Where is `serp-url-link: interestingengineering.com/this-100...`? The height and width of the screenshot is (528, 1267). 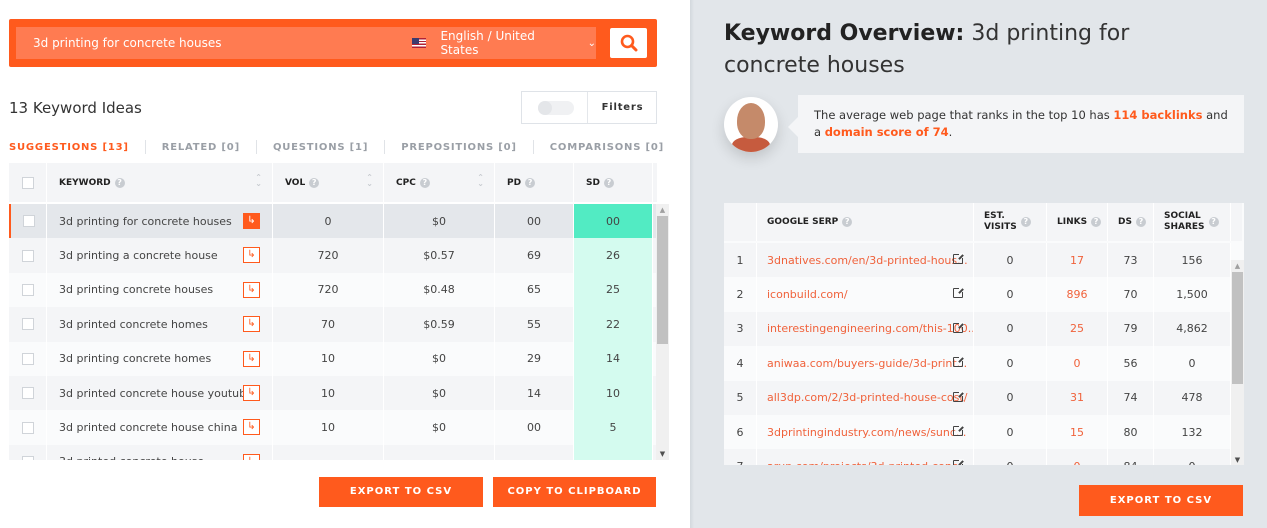 serp-url-link: interestingengineering.com/this-100... is located at coordinates (870, 328).